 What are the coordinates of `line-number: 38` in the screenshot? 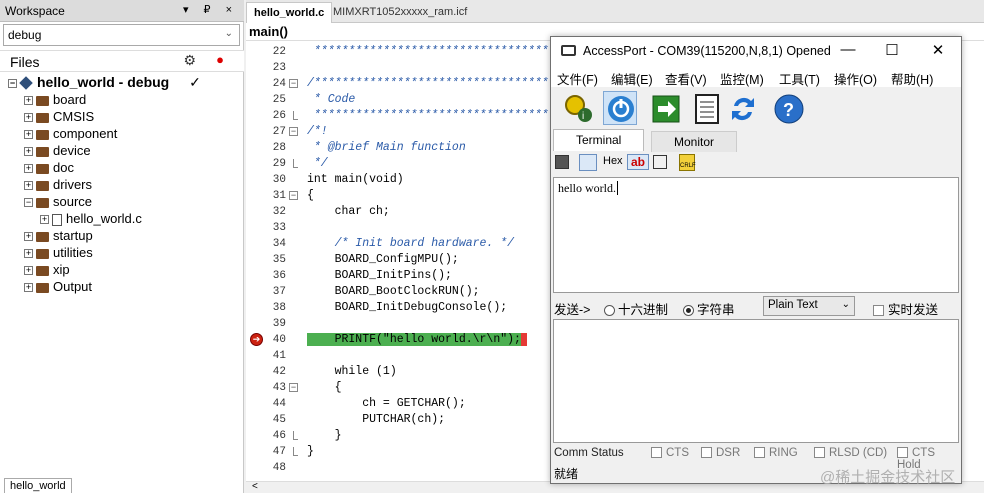 It's located at (279, 308).